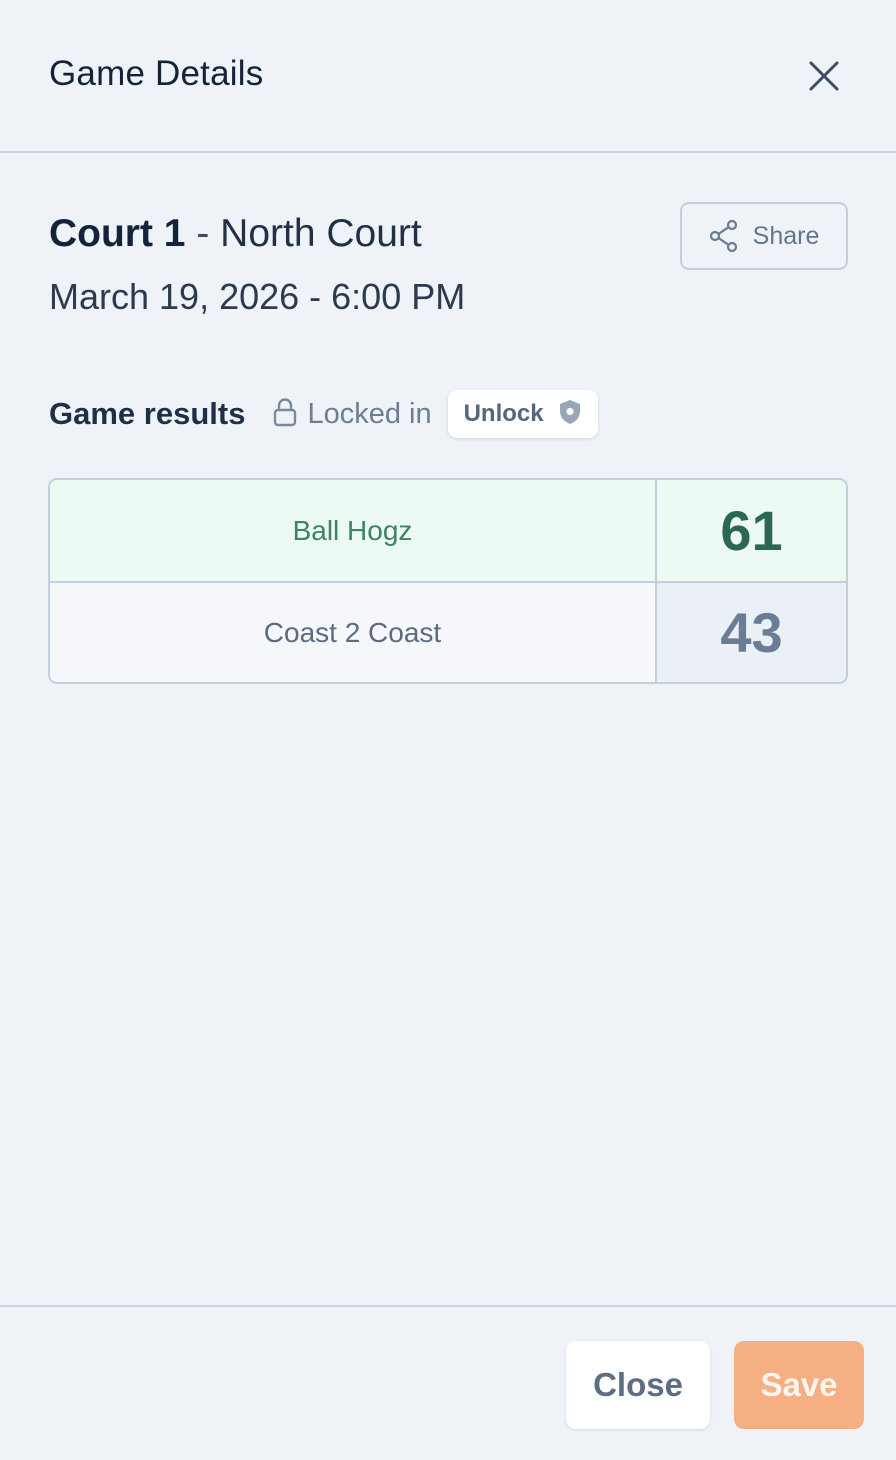  Describe the element at coordinates (751, 632) in the screenshot. I see `team-score: 43` at that location.